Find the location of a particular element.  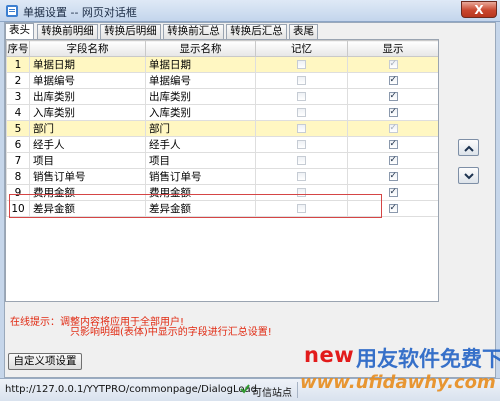

field-name-cell: 单据编号 is located at coordinates (87, 80).